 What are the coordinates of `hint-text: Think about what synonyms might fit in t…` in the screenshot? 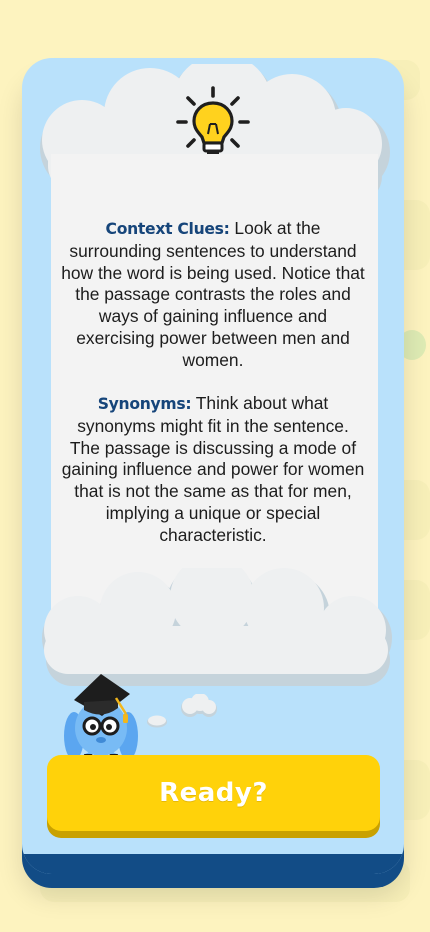 It's located at (213, 469).